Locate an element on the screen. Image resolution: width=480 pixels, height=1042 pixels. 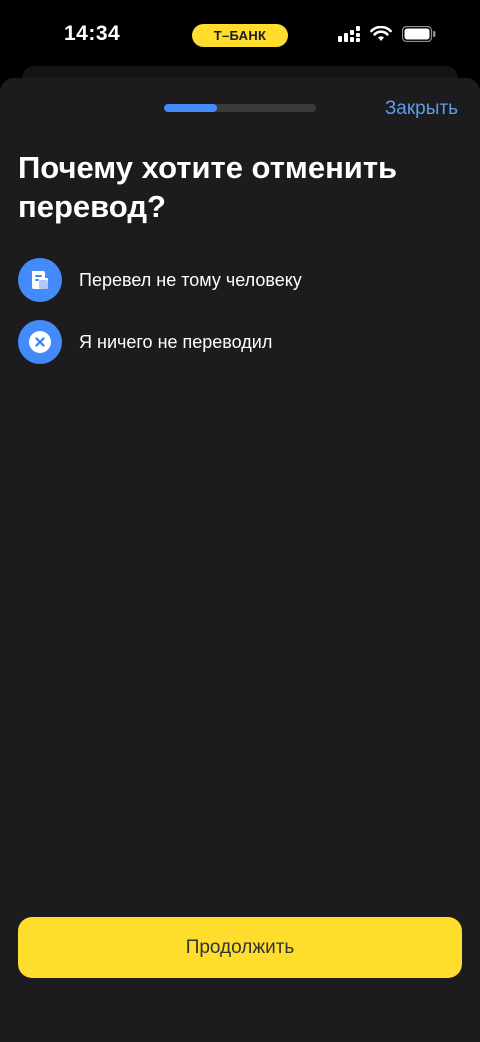
status-bar: 14:34 Т–БАНК is located at coordinates (240, 35).